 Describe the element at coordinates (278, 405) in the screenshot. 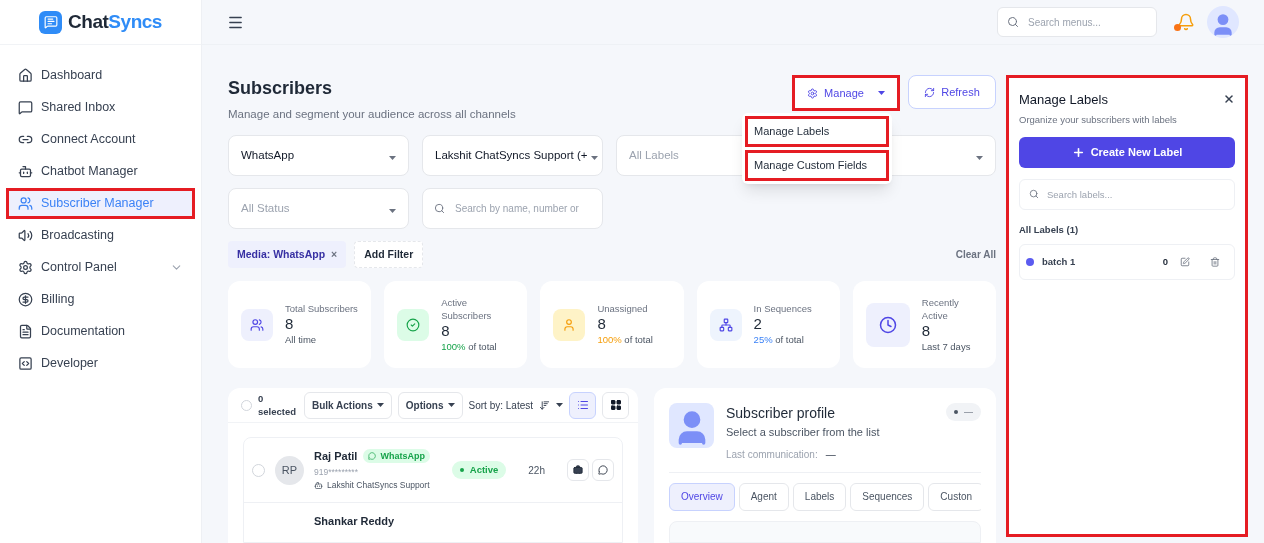

I see `selected-count: 0 selected` at that location.